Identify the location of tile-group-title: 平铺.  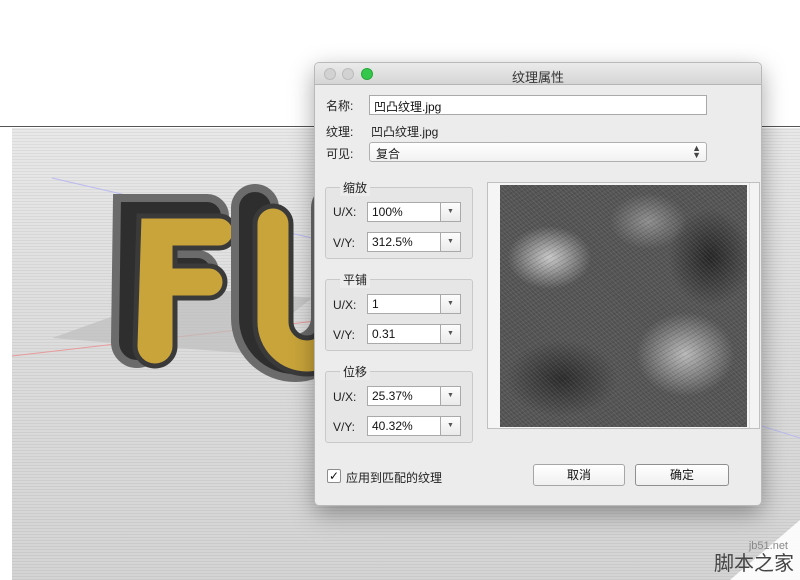
(355, 279).